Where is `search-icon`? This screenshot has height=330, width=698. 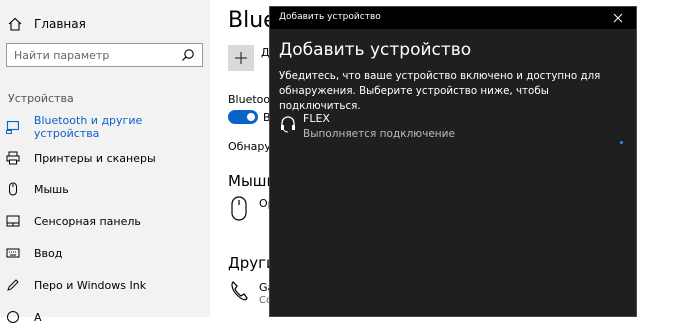 search-icon is located at coordinates (188, 55).